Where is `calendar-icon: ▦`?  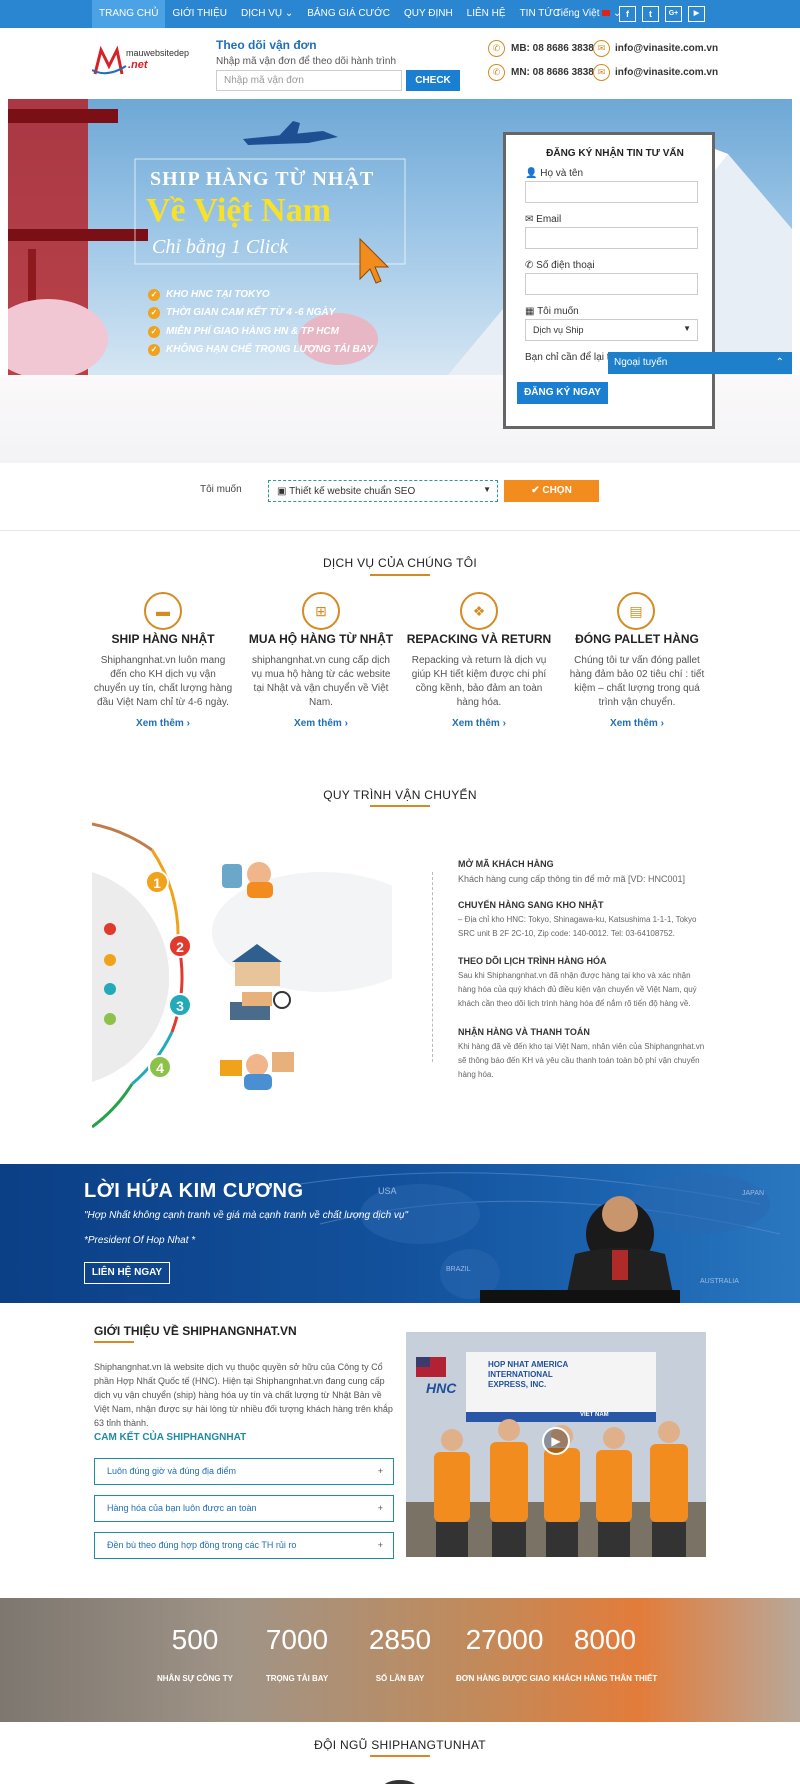 calendar-icon: ▦ is located at coordinates (530, 311).